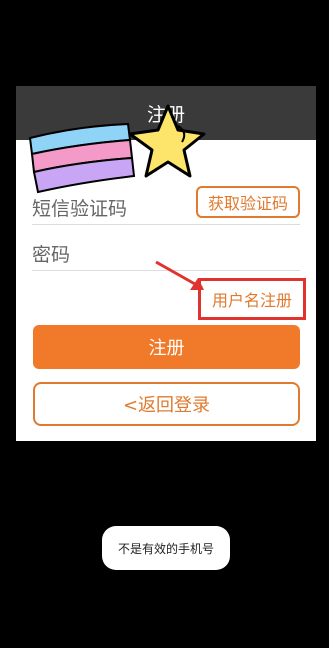 The height and width of the screenshot is (648, 329). I want to click on username-register-label: 用户名注册, so click(251, 300).